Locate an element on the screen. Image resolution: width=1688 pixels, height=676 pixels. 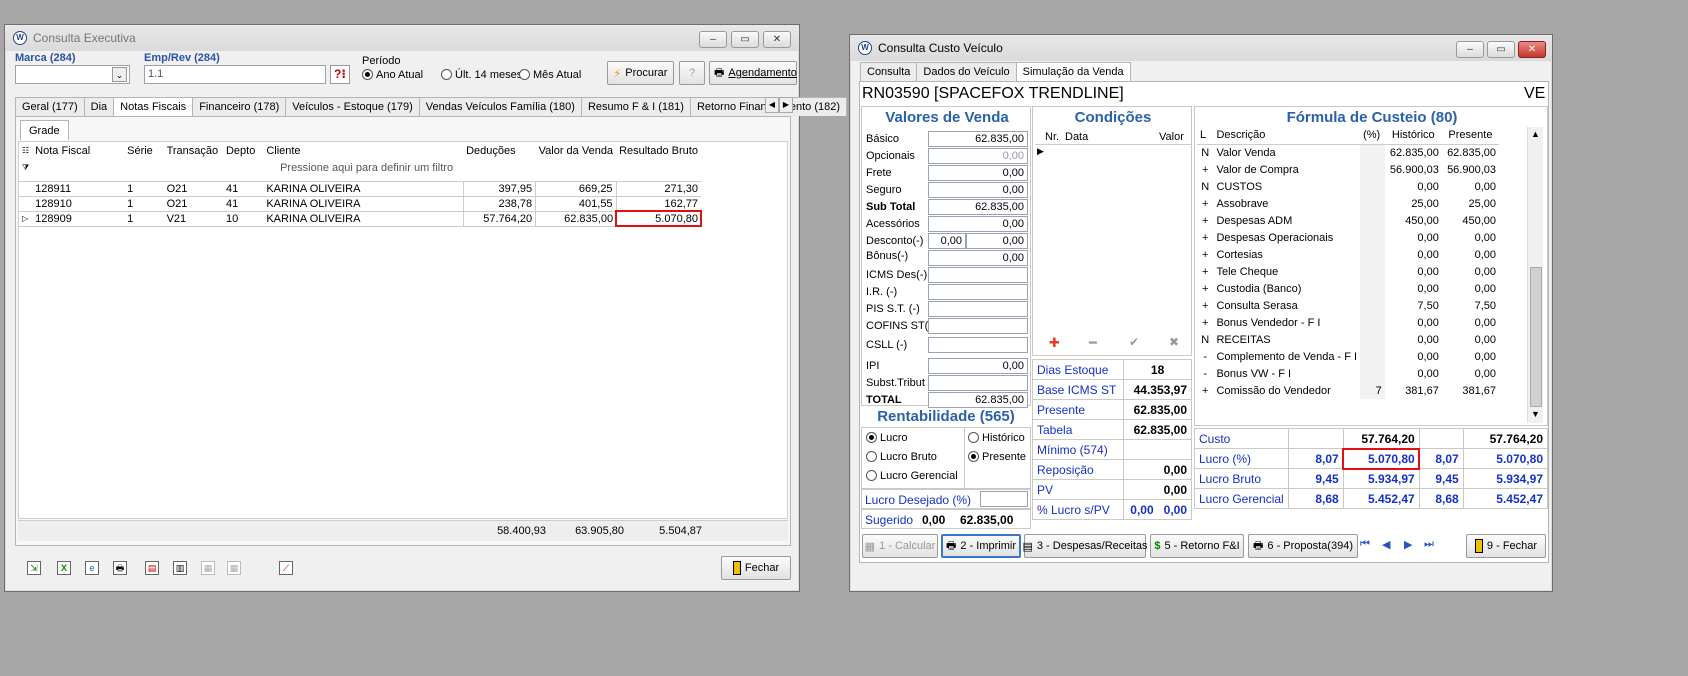
radio-ano-atual: Ano Atual is located at coordinates (392, 75).